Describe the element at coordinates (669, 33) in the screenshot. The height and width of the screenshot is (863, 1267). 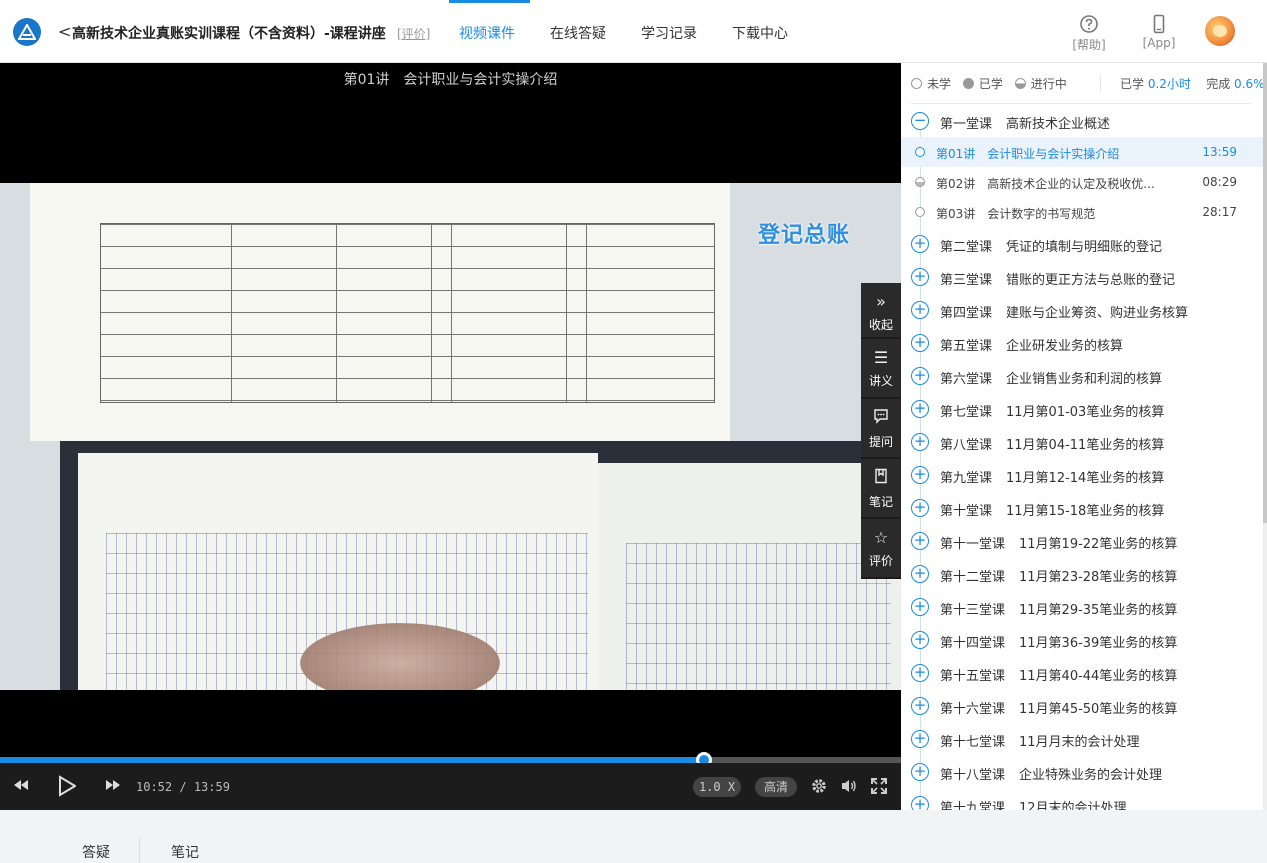
I see `tab-study-records: 学习记录` at that location.